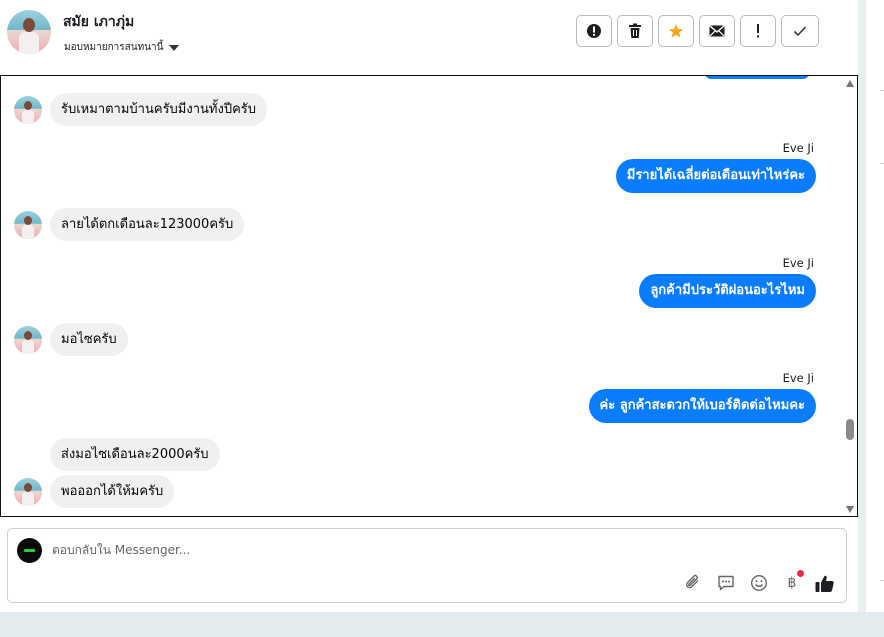 Image resolution: width=884 pixels, height=637 pixels. I want to click on contact-avatar, so click(29, 32).